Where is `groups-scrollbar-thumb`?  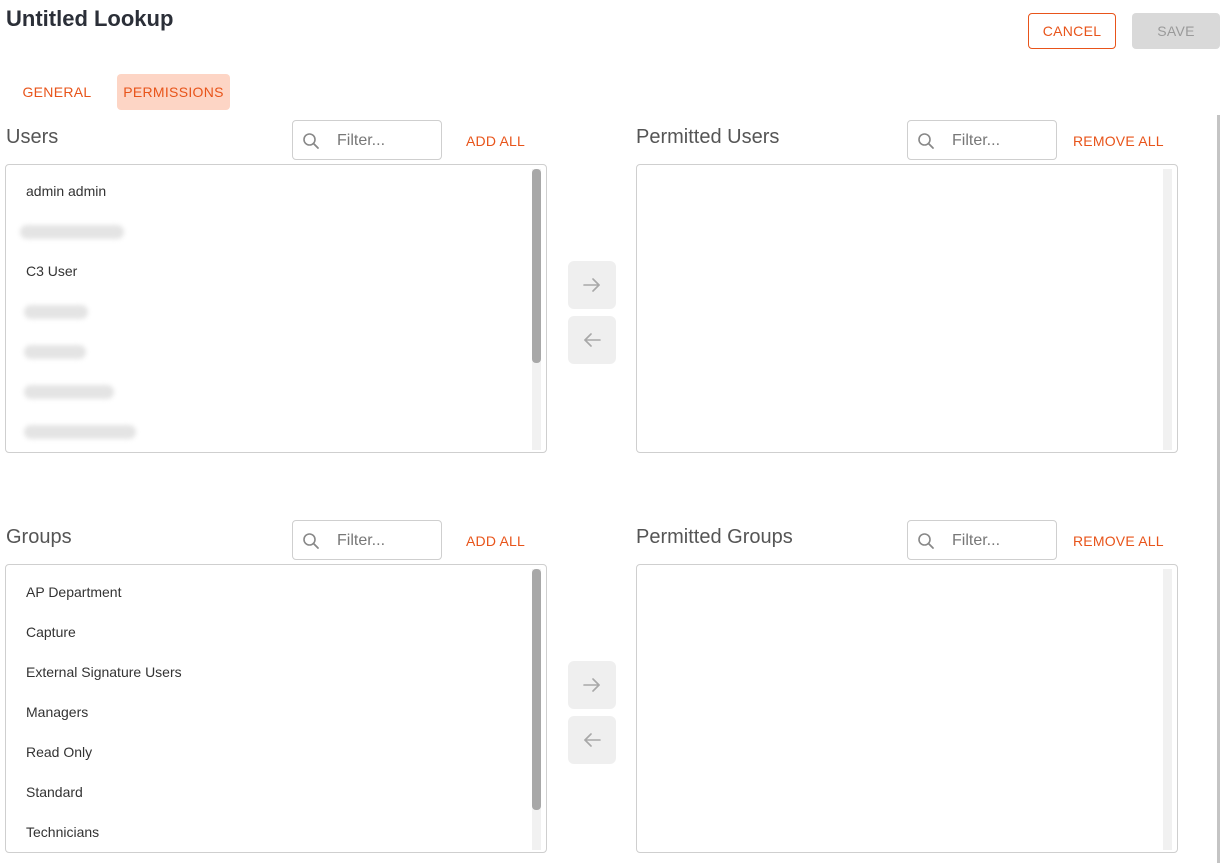 groups-scrollbar-thumb is located at coordinates (536, 689).